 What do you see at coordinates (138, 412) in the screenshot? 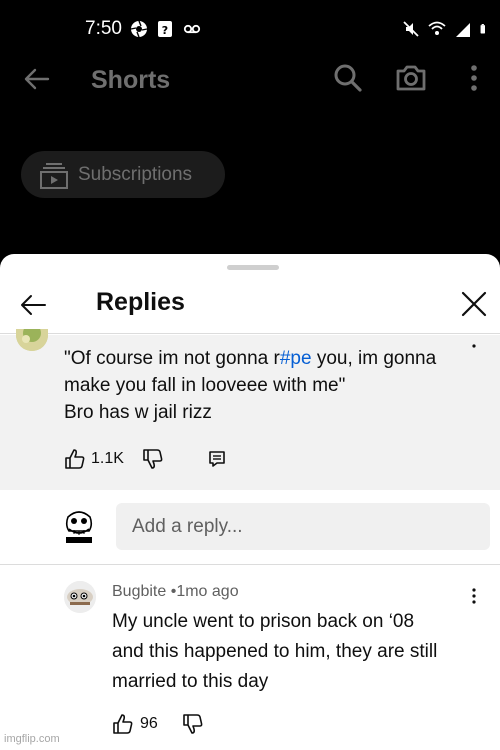
I see `comment-line: Bro has w jail rizz` at bounding box center [138, 412].